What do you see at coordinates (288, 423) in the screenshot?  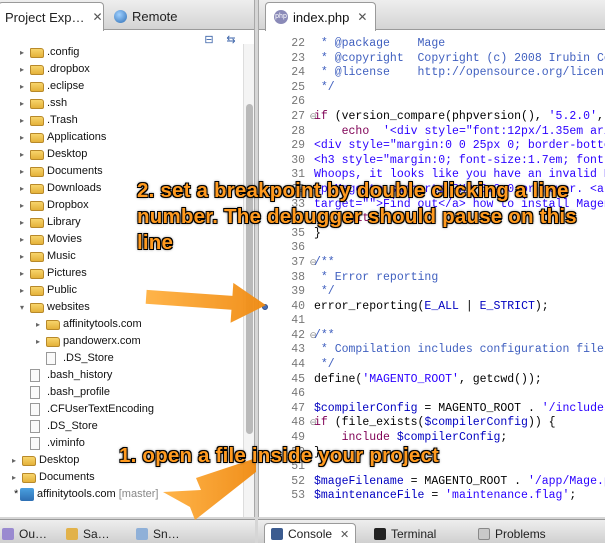 I see `line-number: 48 ⊖` at bounding box center [288, 423].